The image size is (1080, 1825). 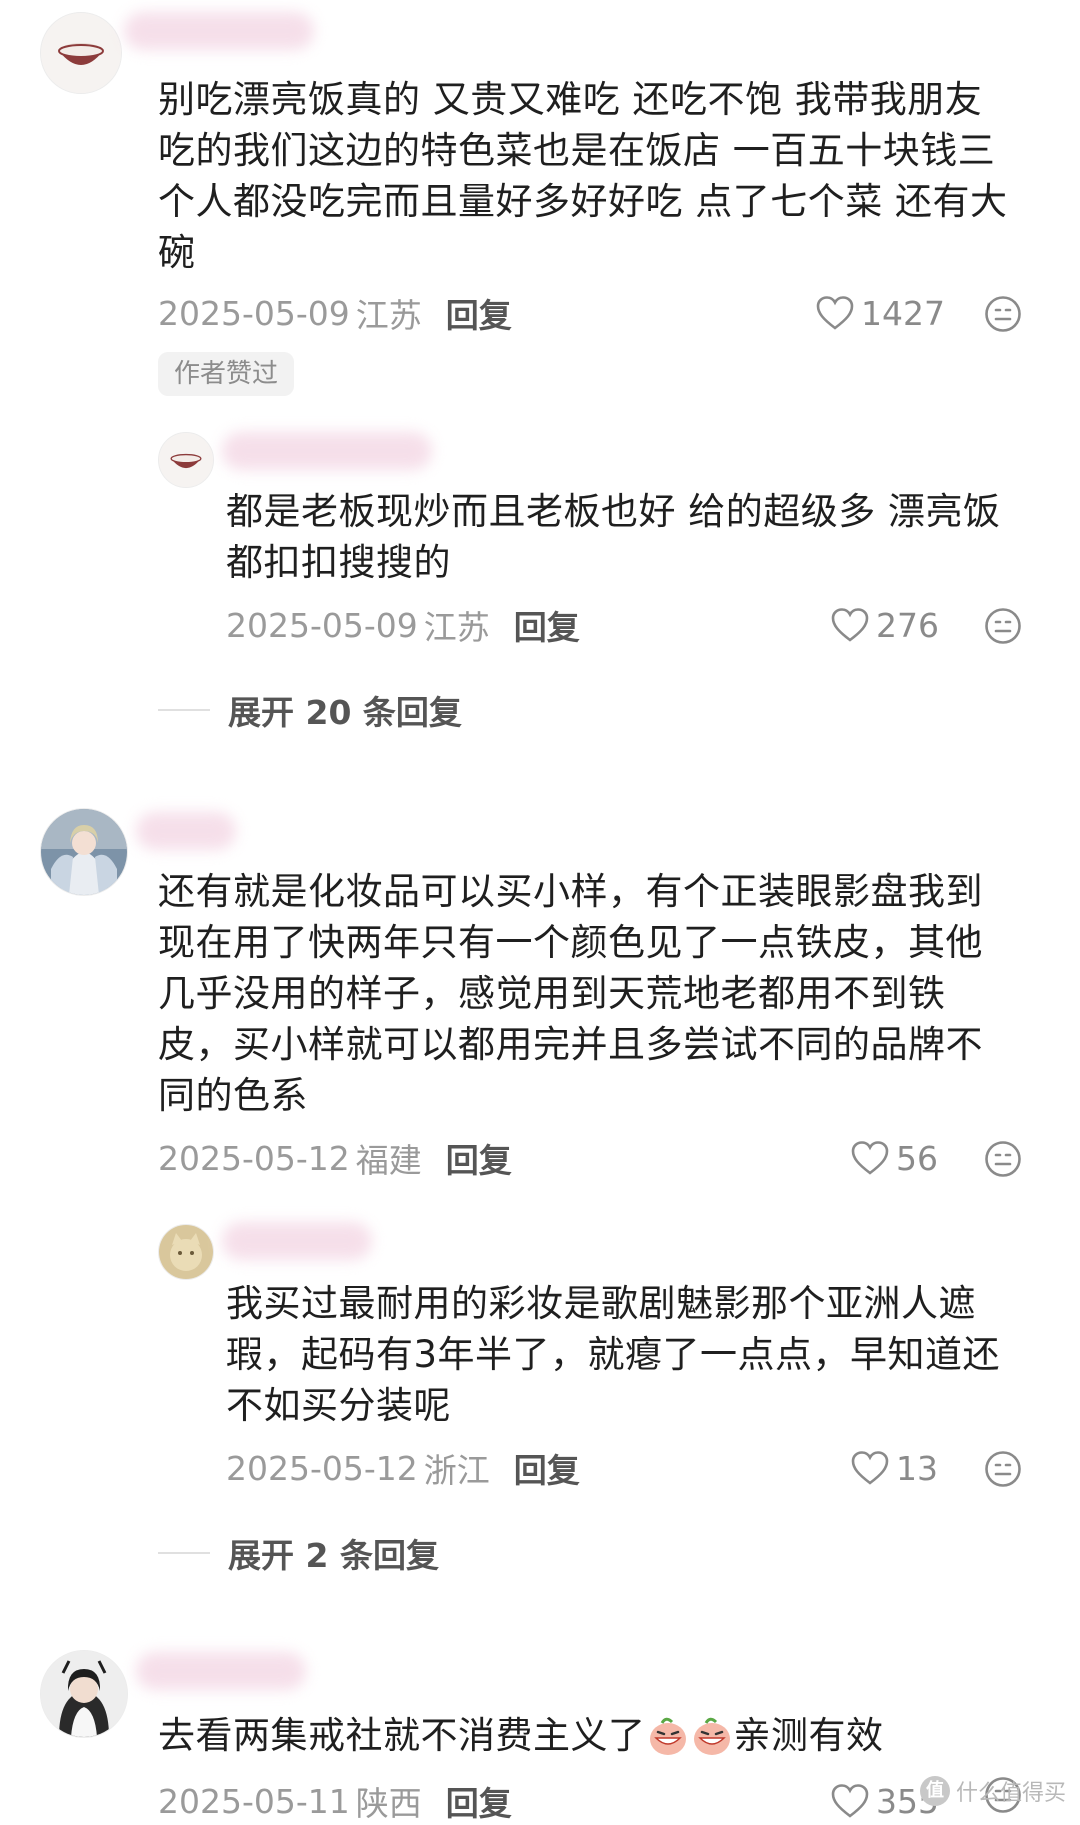 I want to click on comment-line: 都扣扣搜搜的, so click(x=338, y=562).